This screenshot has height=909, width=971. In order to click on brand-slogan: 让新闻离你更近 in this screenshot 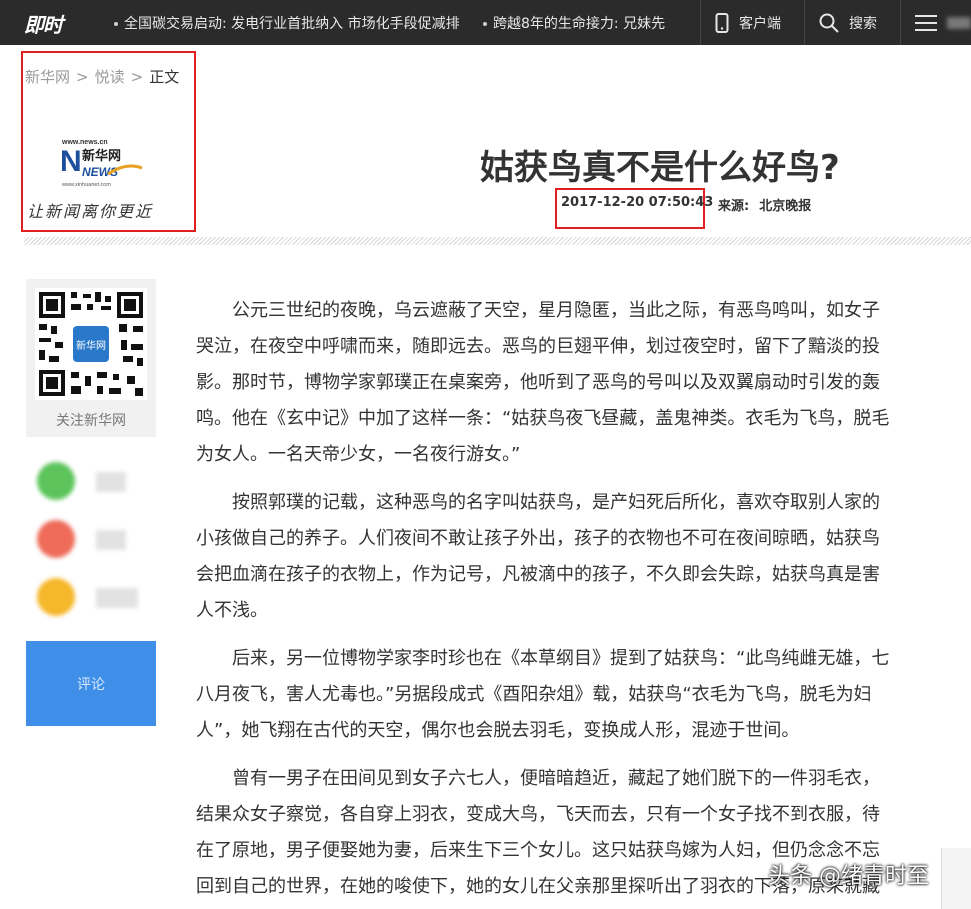, I will do `click(90, 211)`.